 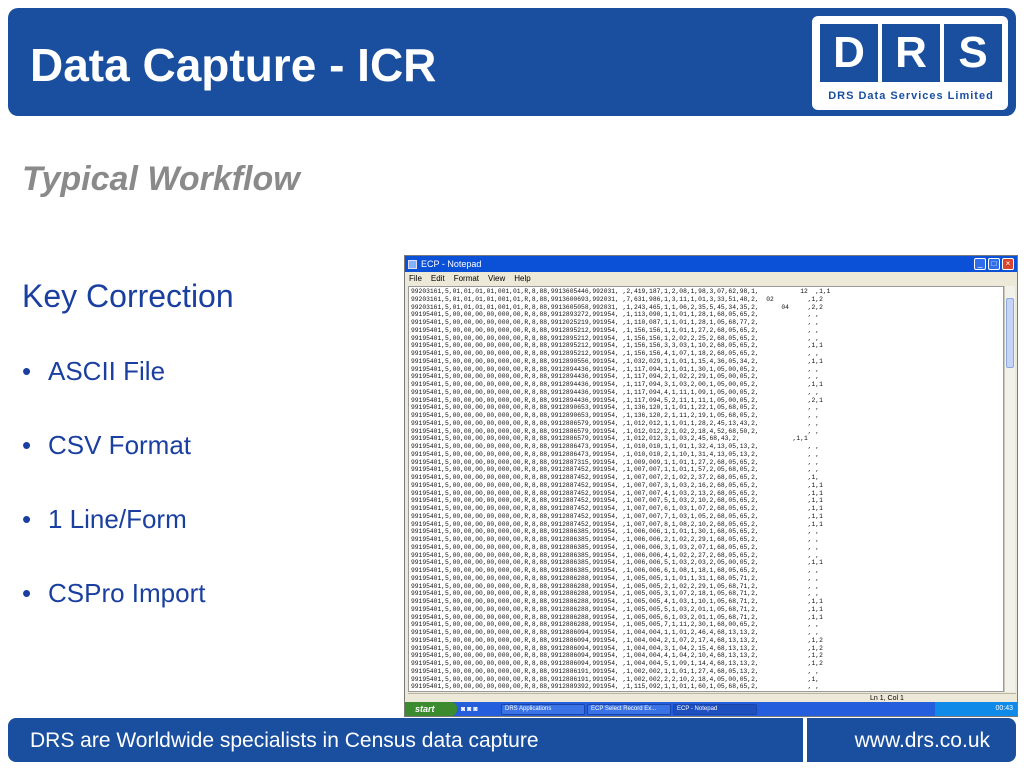 What do you see at coordinates (415, 278) in the screenshot?
I see `menu-file: File` at bounding box center [415, 278].